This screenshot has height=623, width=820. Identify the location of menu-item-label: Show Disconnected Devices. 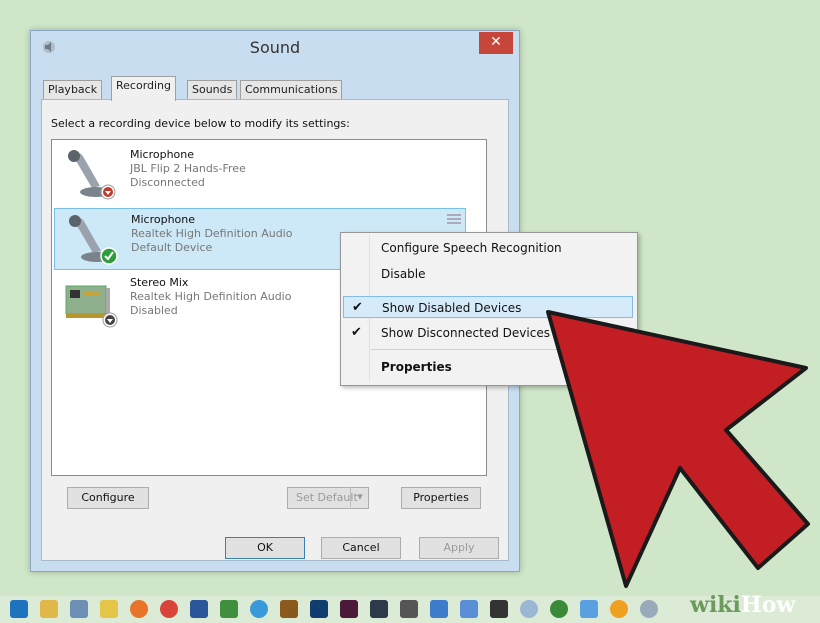
(465, 333).